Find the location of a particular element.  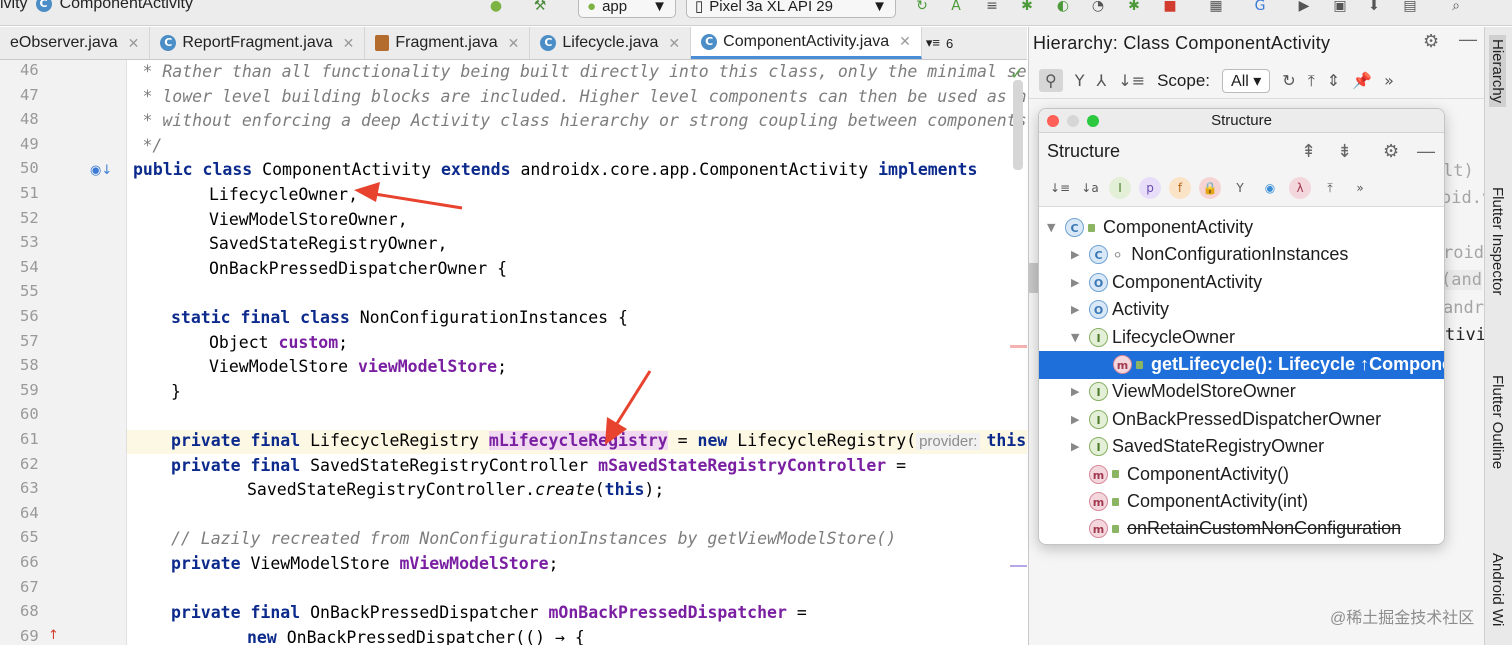

supertypes-icon: Y is located at coordinates (1080, 80).